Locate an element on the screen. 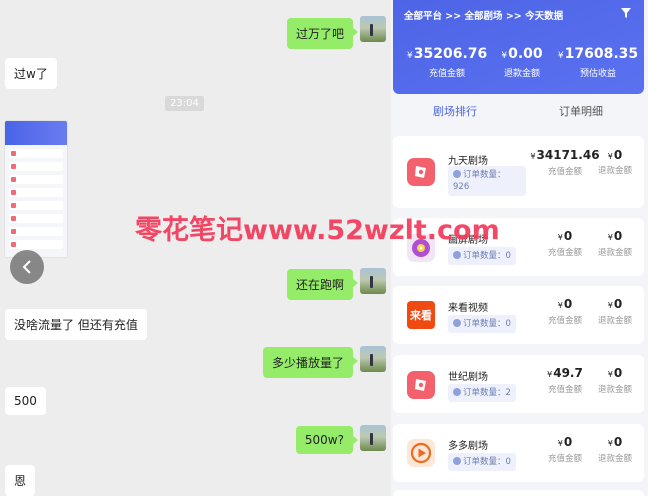  message-bubble: 过w了 is located at coordinates (31, 73).